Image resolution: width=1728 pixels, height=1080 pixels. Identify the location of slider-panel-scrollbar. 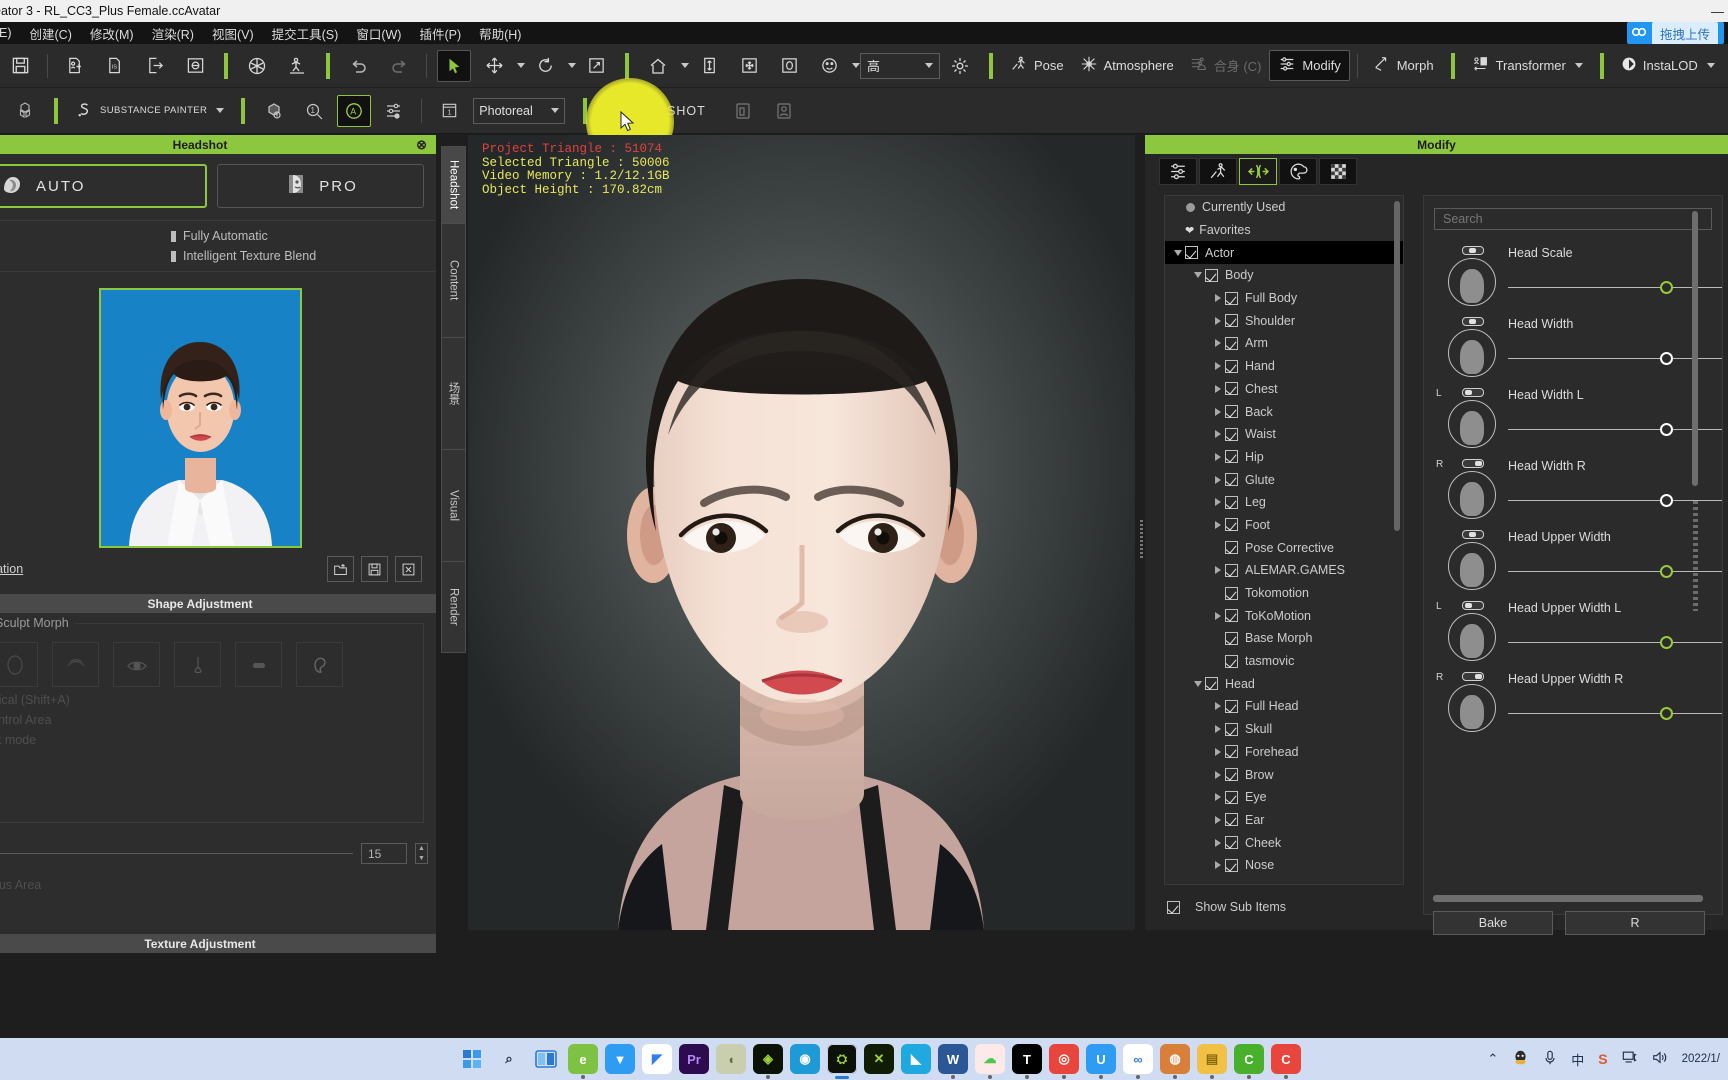
(1695, 348).